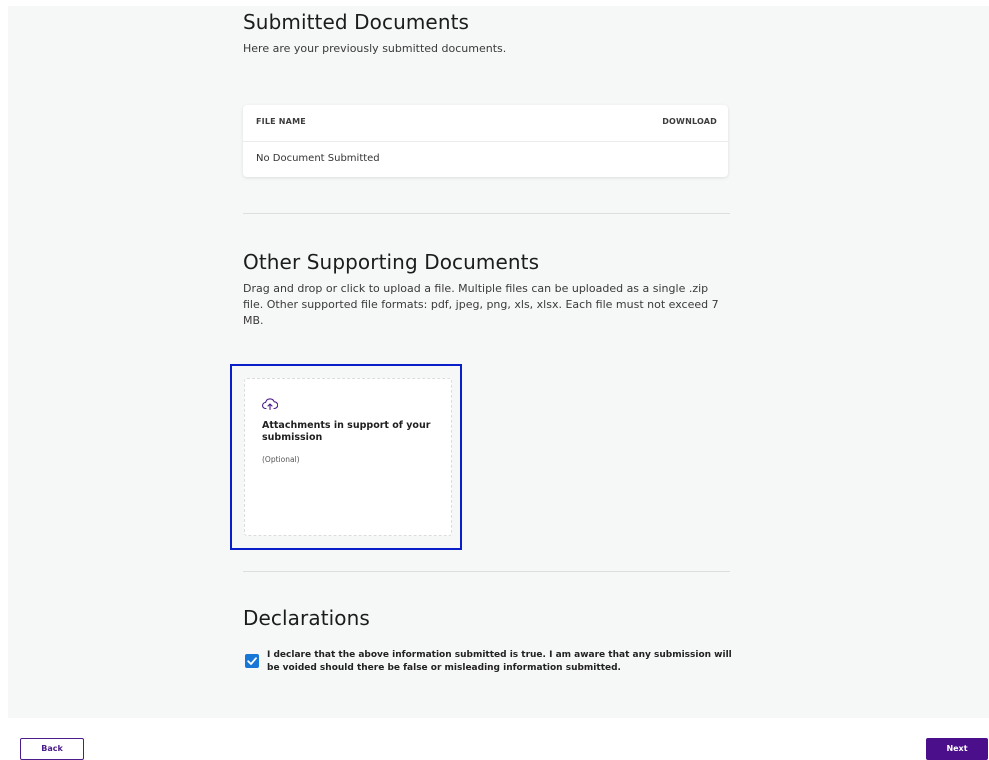  I want to click on submitted-documents-title: Submitted Documents, so click(356, 22).